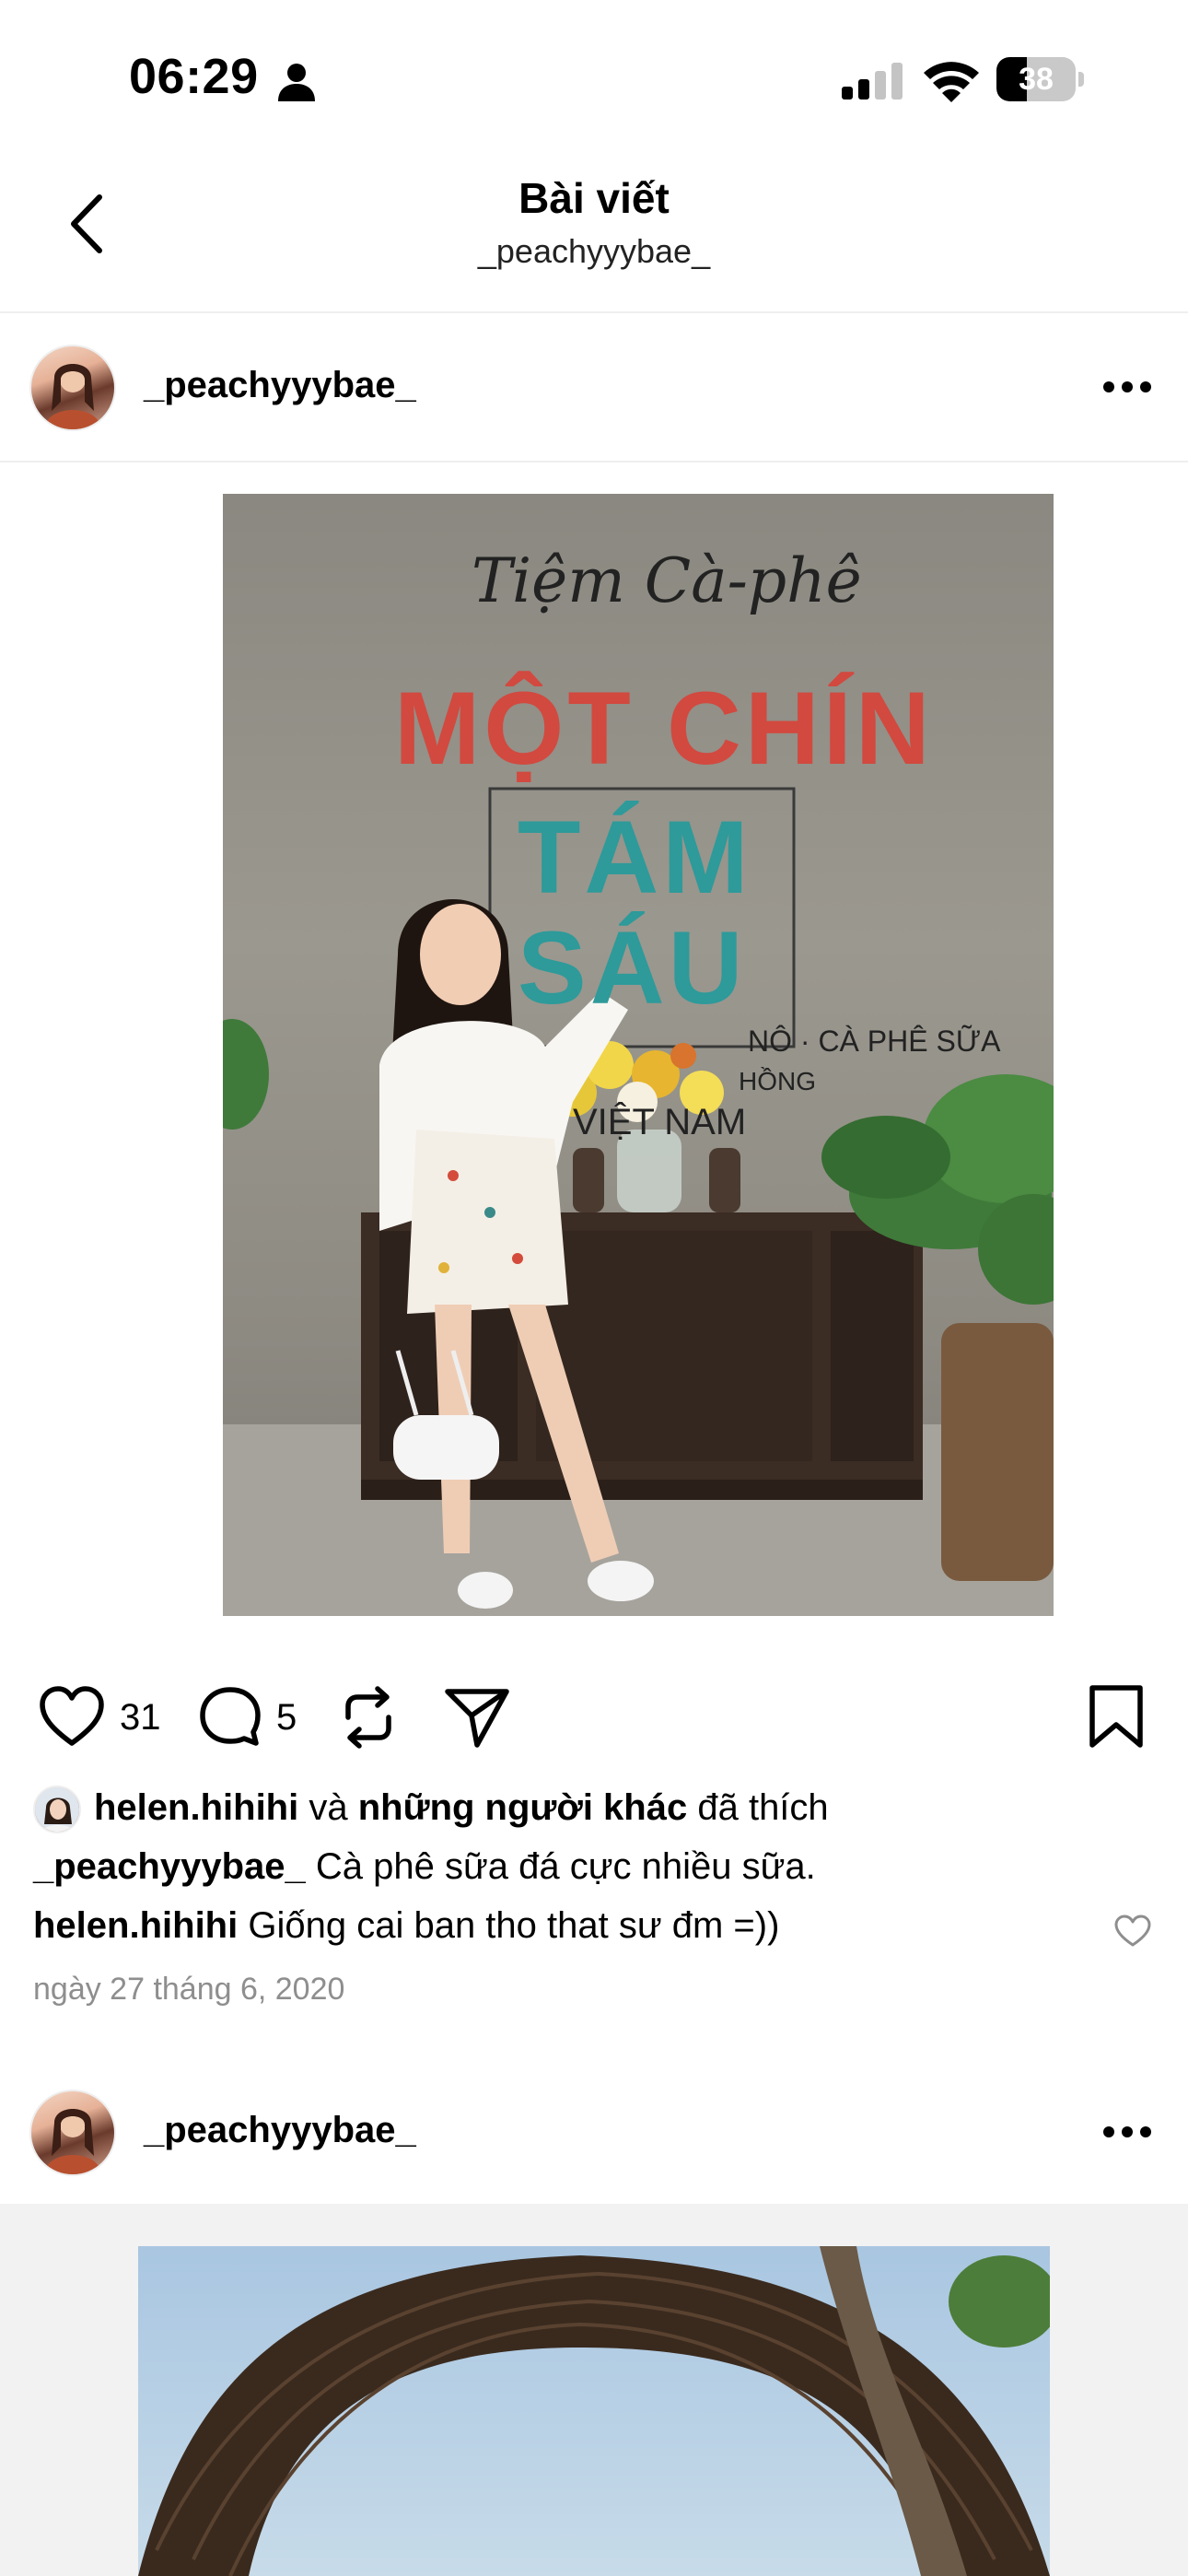 The height and width of the screenshot is (2576, 1188). Describe the element at coordinates (522, 1807) in the screenshot. I see `liked-by-others: những người khác` at that location.